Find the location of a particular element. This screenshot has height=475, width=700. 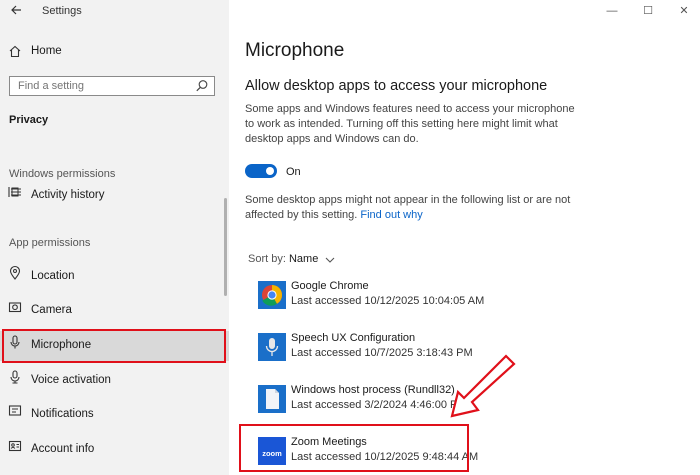

page-title: Microphone is located at coordinates (295, 50).